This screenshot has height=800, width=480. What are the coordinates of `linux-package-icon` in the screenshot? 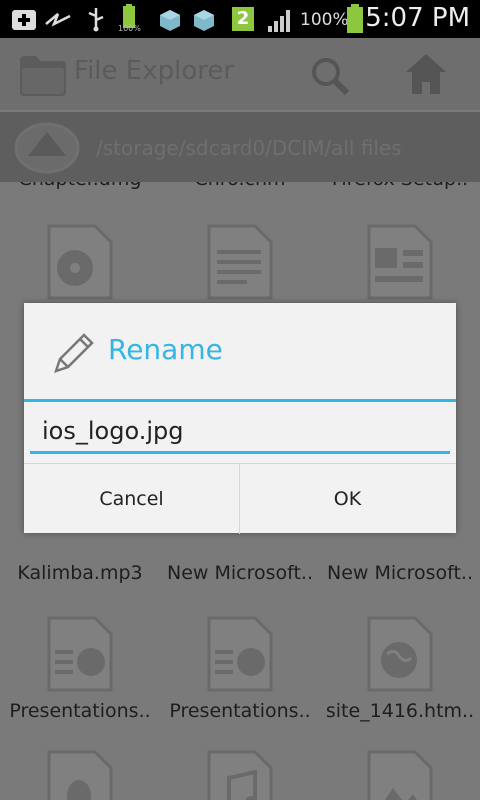 It's located at (80, 775).